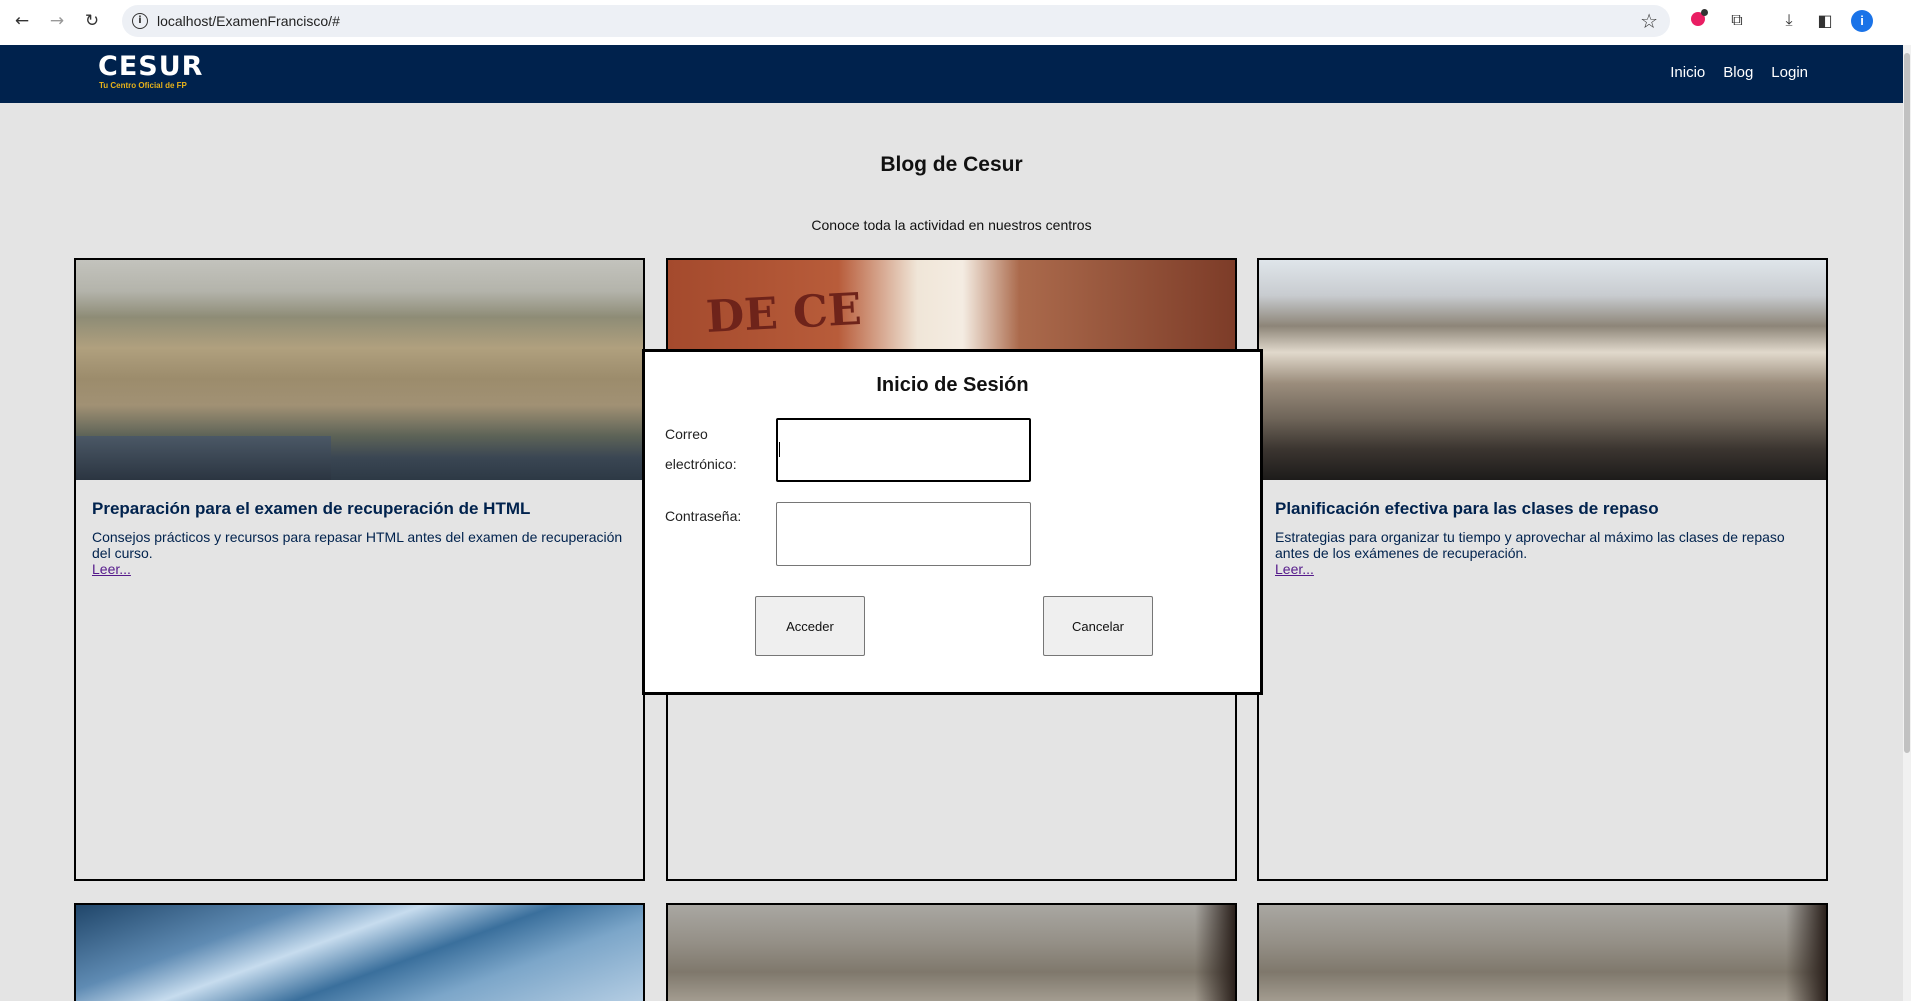 This screenshot has height=1001, width=1911. I want to click on email-field, so click(903, 450).